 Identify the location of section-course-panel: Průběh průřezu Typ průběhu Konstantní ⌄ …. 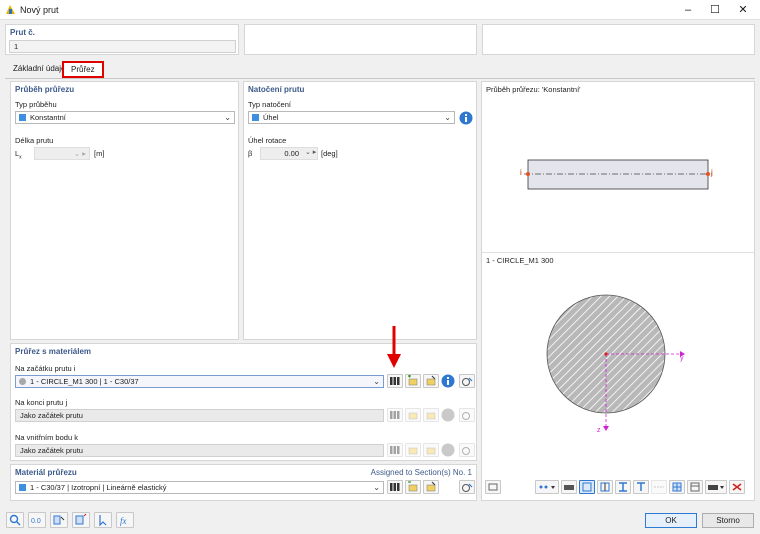
(124, 210).